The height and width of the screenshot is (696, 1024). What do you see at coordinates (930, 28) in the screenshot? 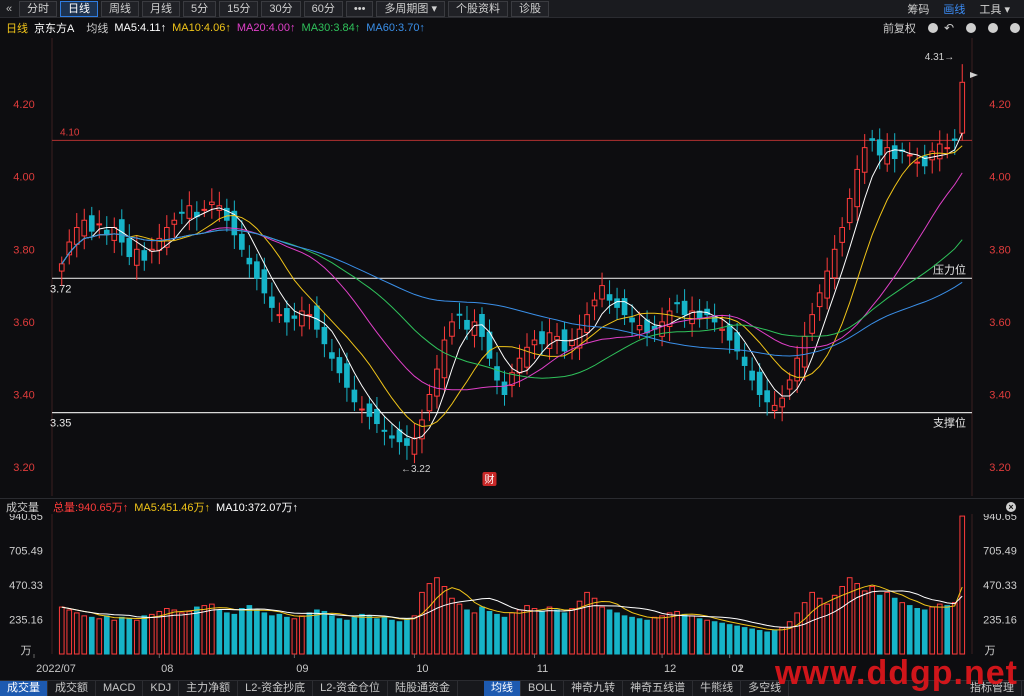
I see `help-icon: ?` at bounding box center [930, 28].